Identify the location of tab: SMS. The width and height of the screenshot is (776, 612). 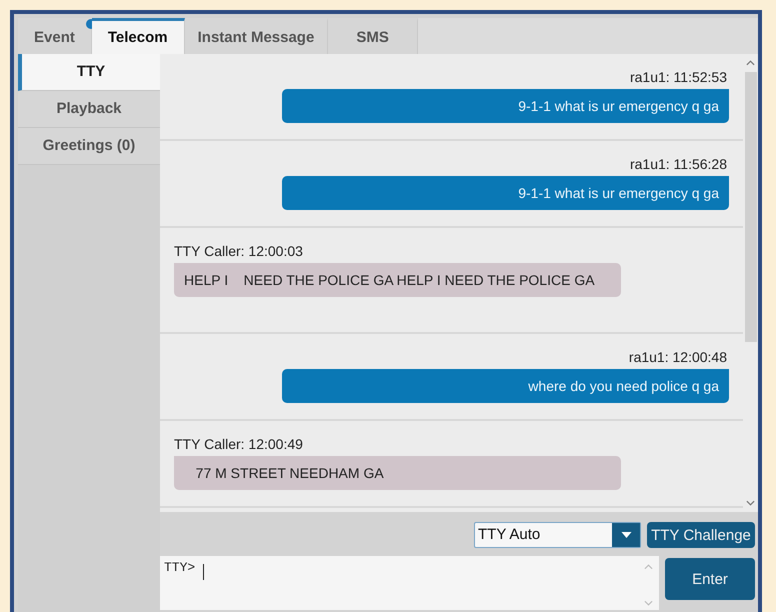
(373, 36).